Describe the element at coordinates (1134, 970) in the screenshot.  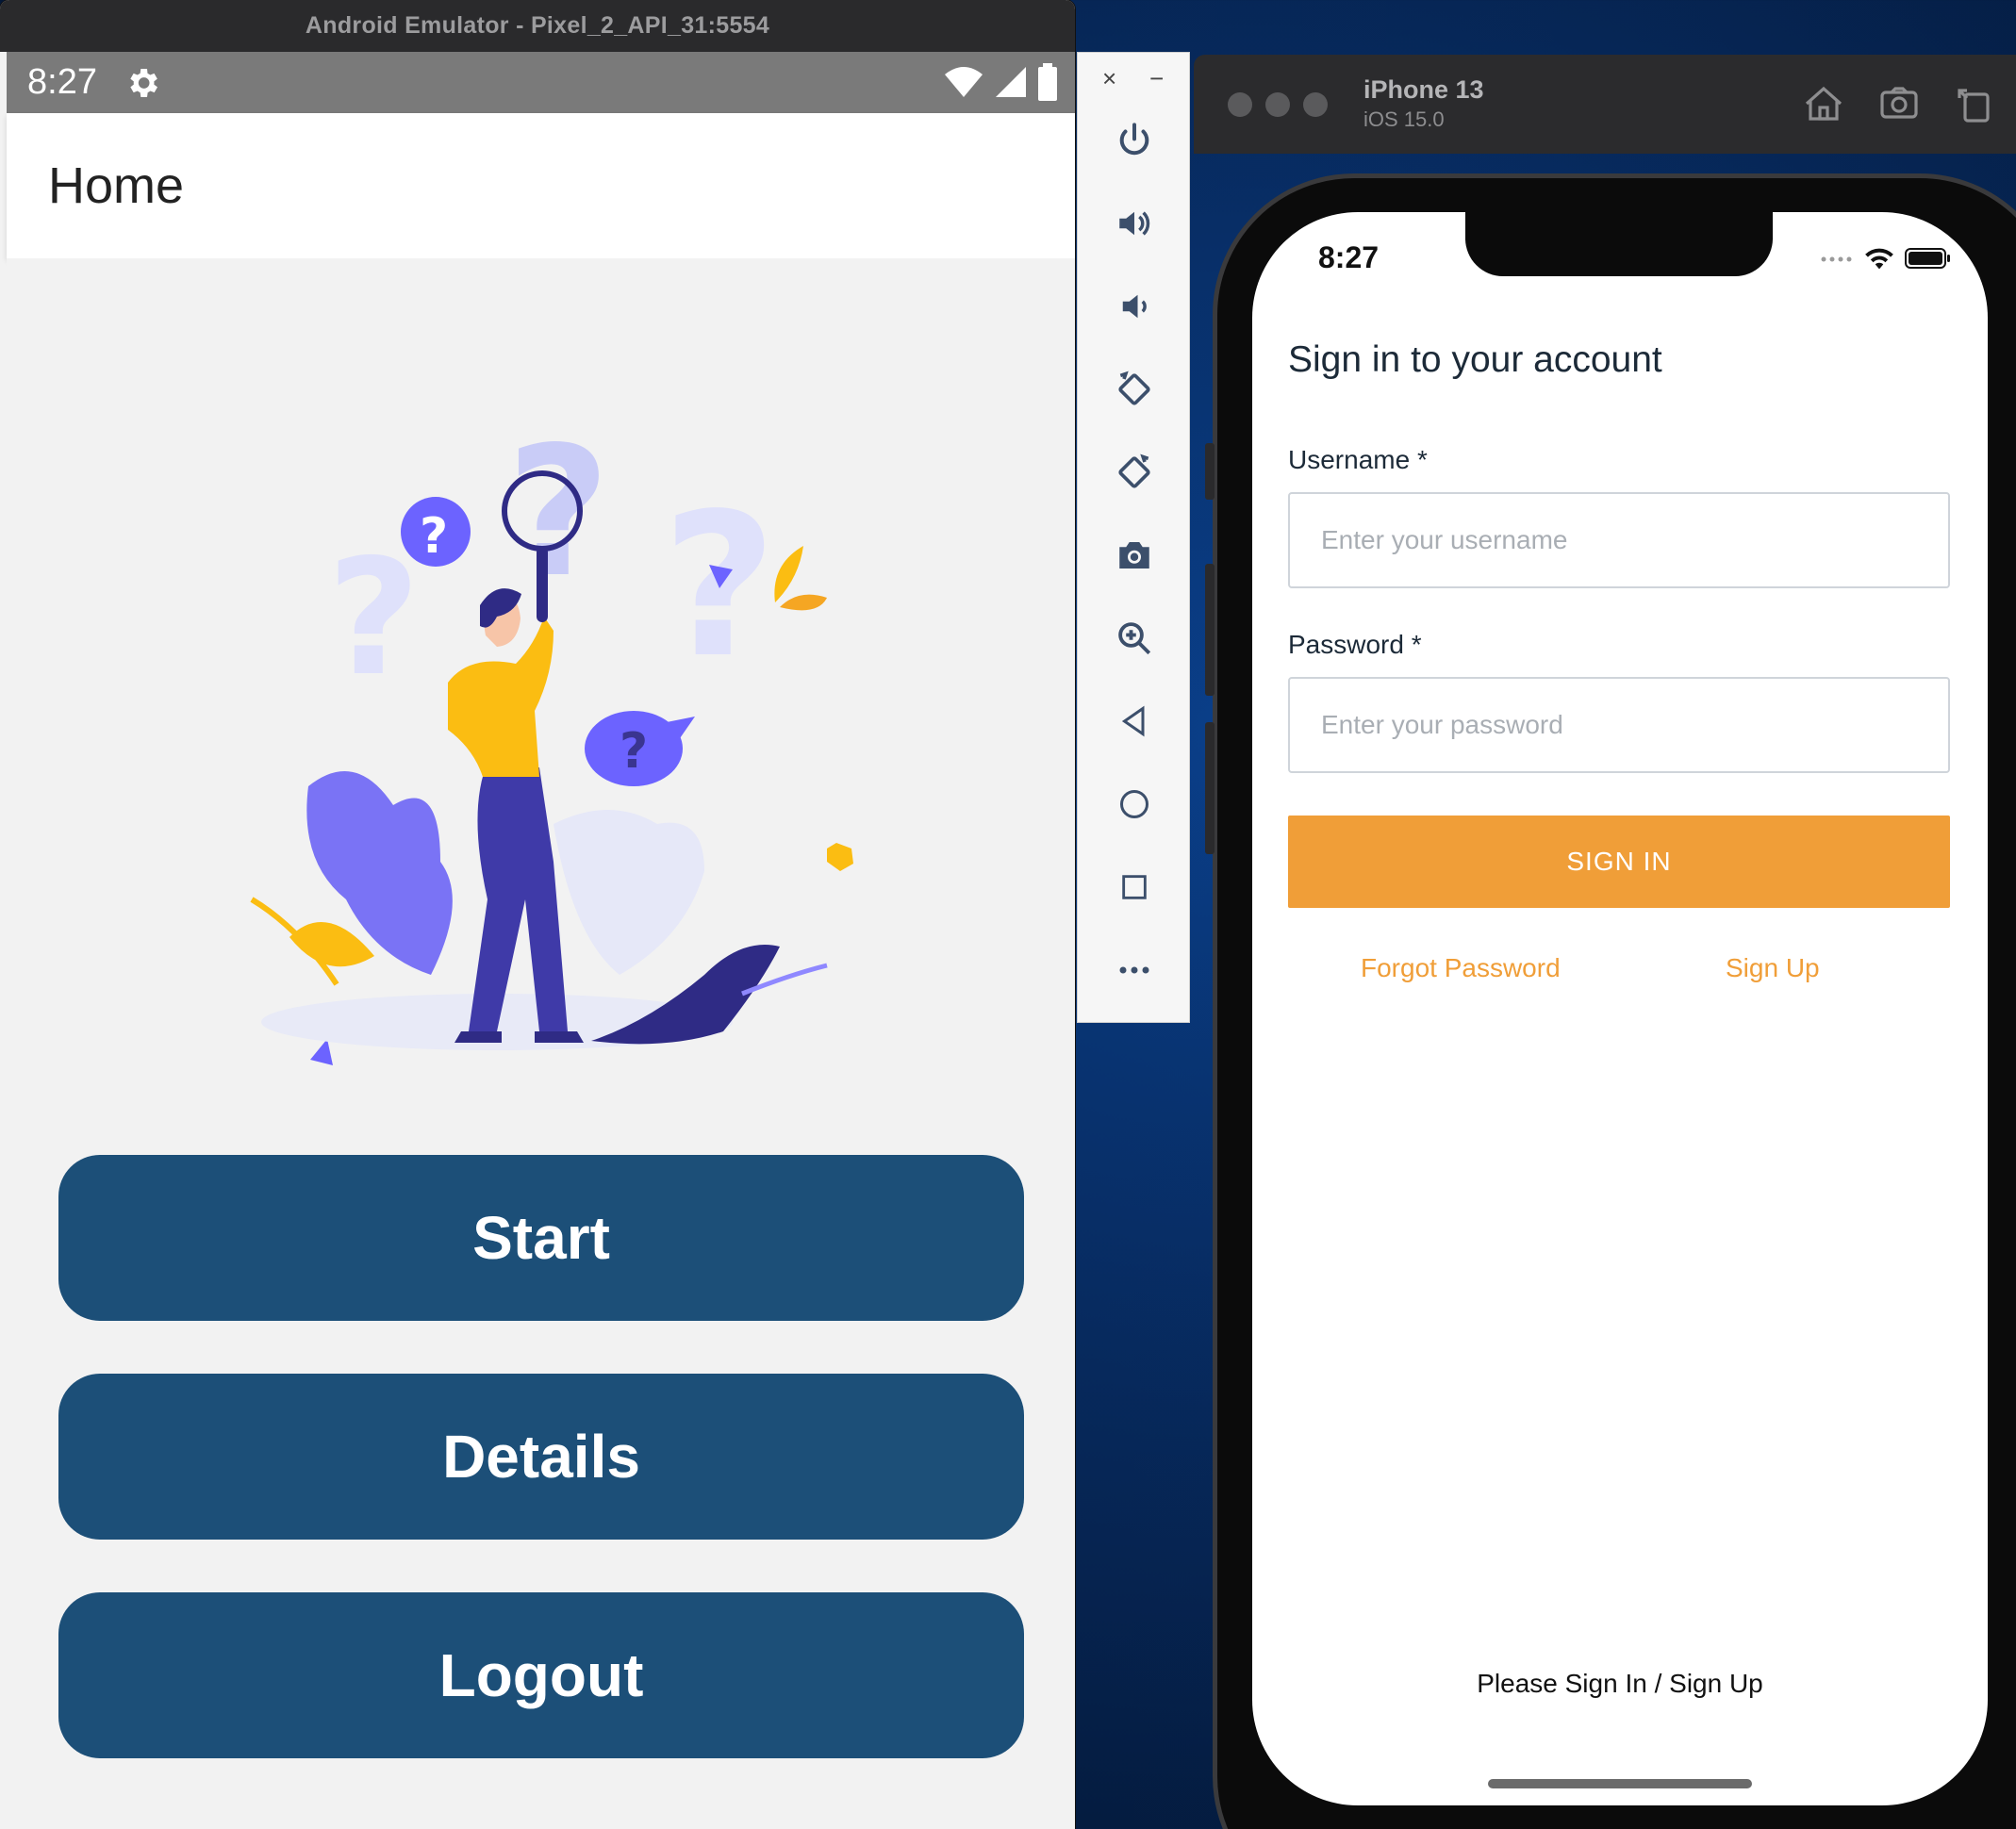
I see `more-icon` at that location.